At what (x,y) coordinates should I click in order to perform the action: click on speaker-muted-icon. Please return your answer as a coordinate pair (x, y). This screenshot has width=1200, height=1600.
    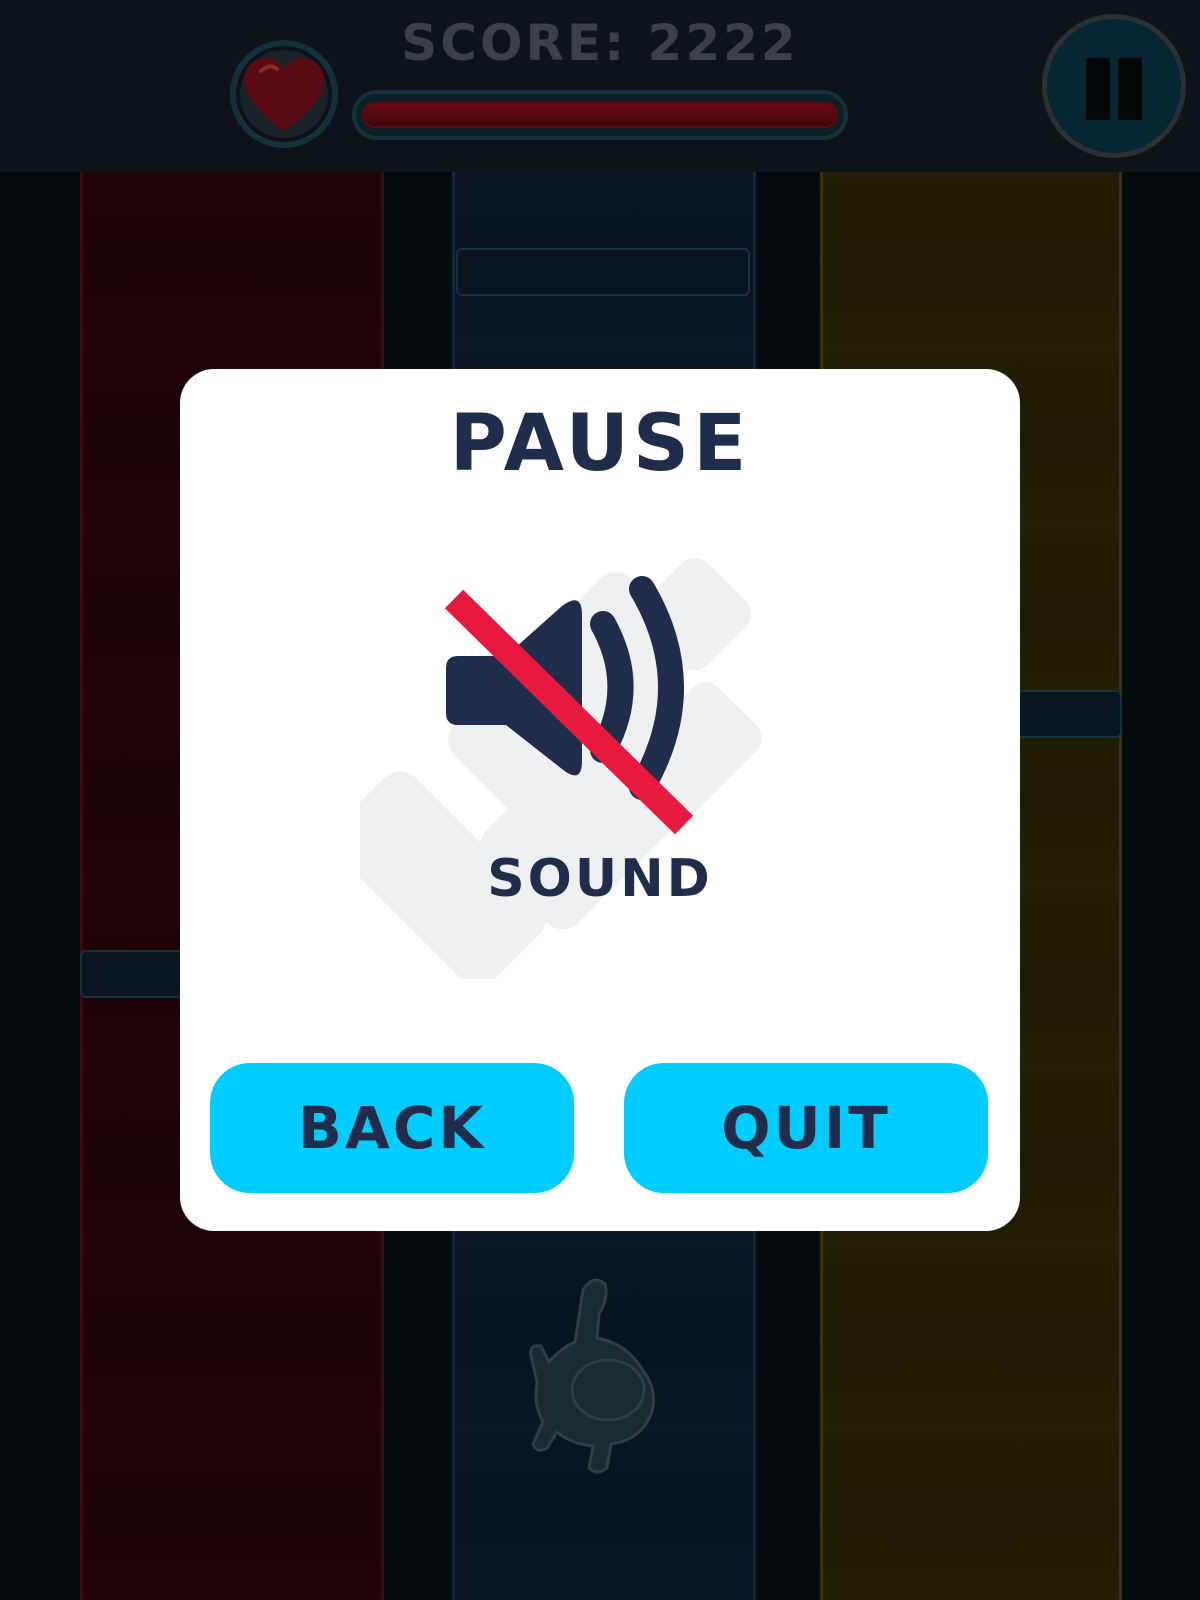
    Looking at the image, I should click on (561, 768).